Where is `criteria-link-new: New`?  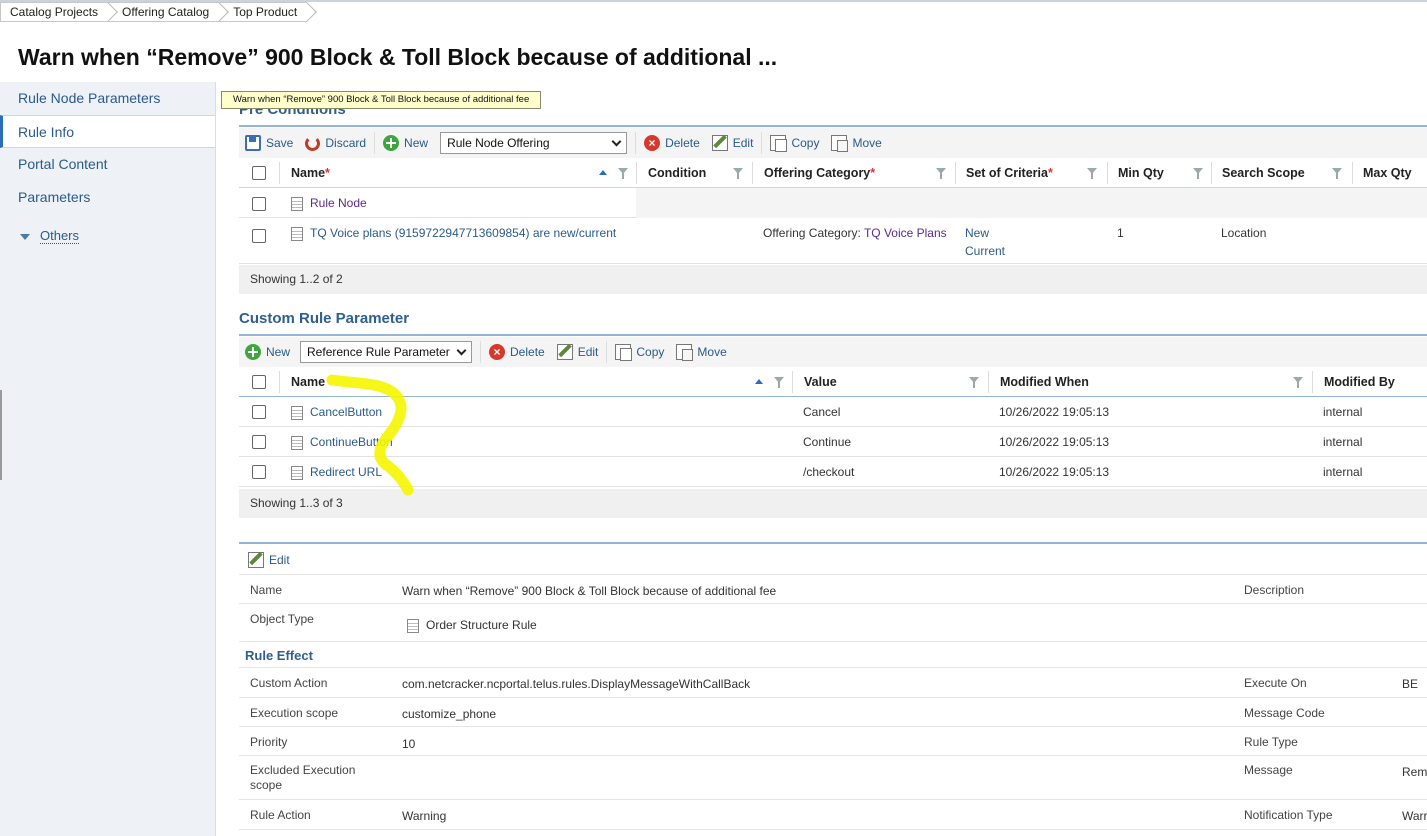
criteria-link-new: New is located at coordinates (985, 233).